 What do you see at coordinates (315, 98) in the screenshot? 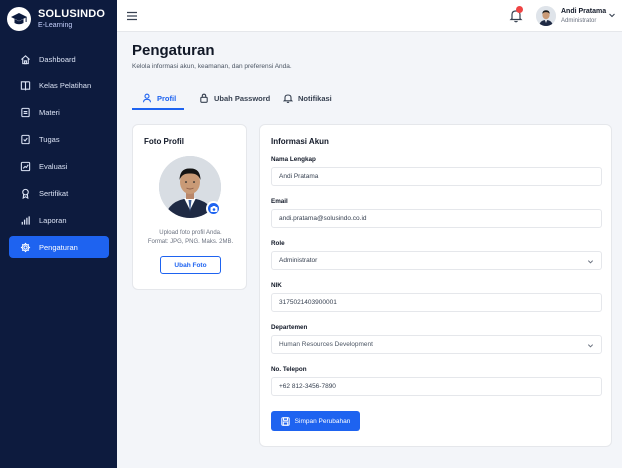
I see `tab-label: Notifikasi` at bounding box center [315, 98].